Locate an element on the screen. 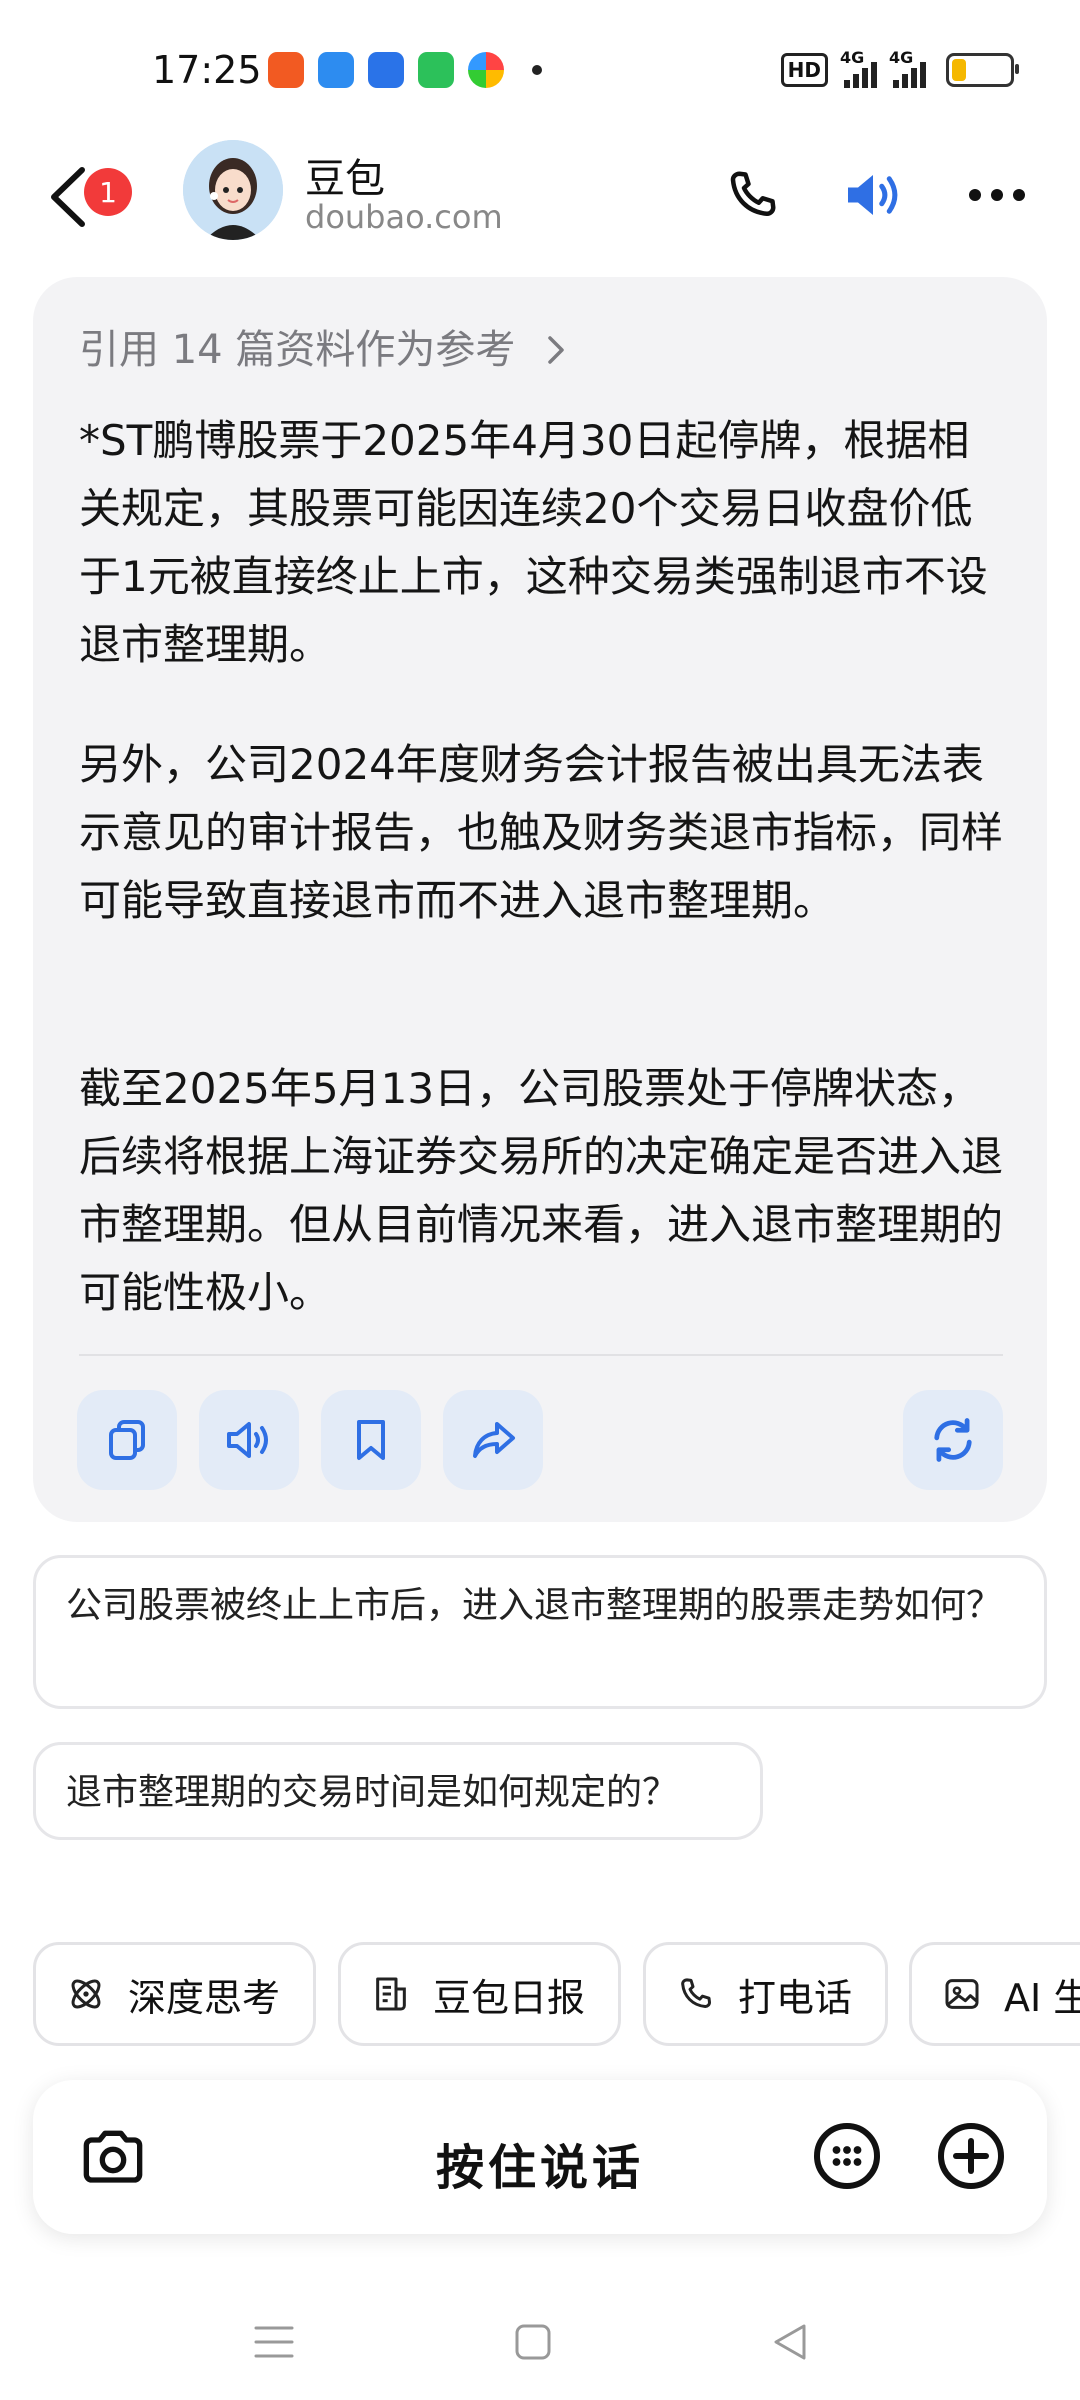 This screenshot has height=2400, width=1080. references-label: 引用 14 篇资料作为参考 is located at coordinates (297, 350).